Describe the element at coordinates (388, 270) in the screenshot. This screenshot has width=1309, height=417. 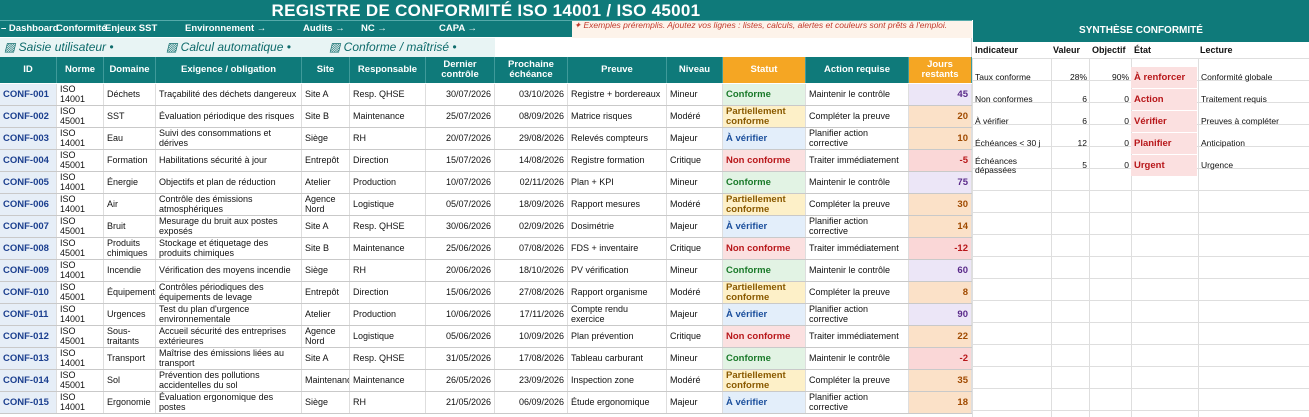
I see `cell-responsable: RH` at that location.